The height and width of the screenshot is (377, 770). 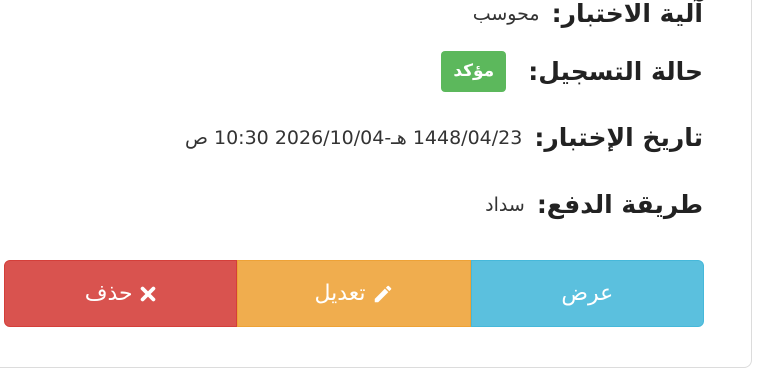 What do you see at coordinates (108, 293) in the screenshot?
I see `delete-button-label: حذف` at bounding box center [108, 293].